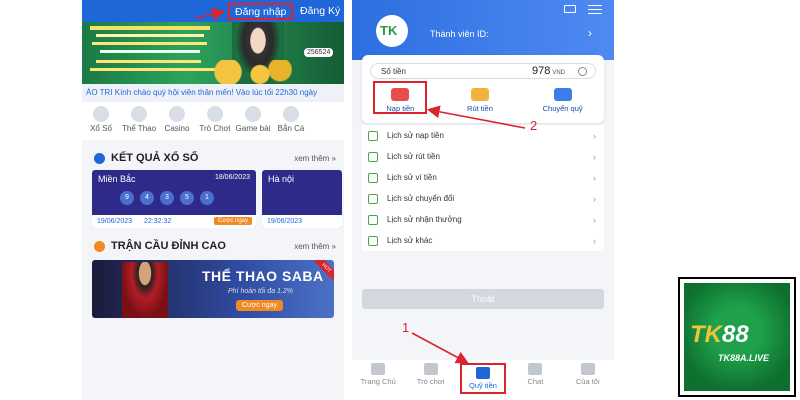 Image resolution: width=800 pixels, height=400 pixels. I want to click on tk88-brand-logo: TK88 TK88A.LIVE, so click(737, 337).